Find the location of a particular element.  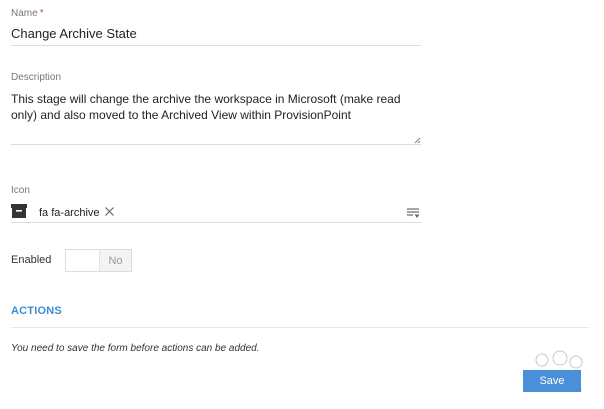

name-label-text: Name is located at coordinates (24, 13).